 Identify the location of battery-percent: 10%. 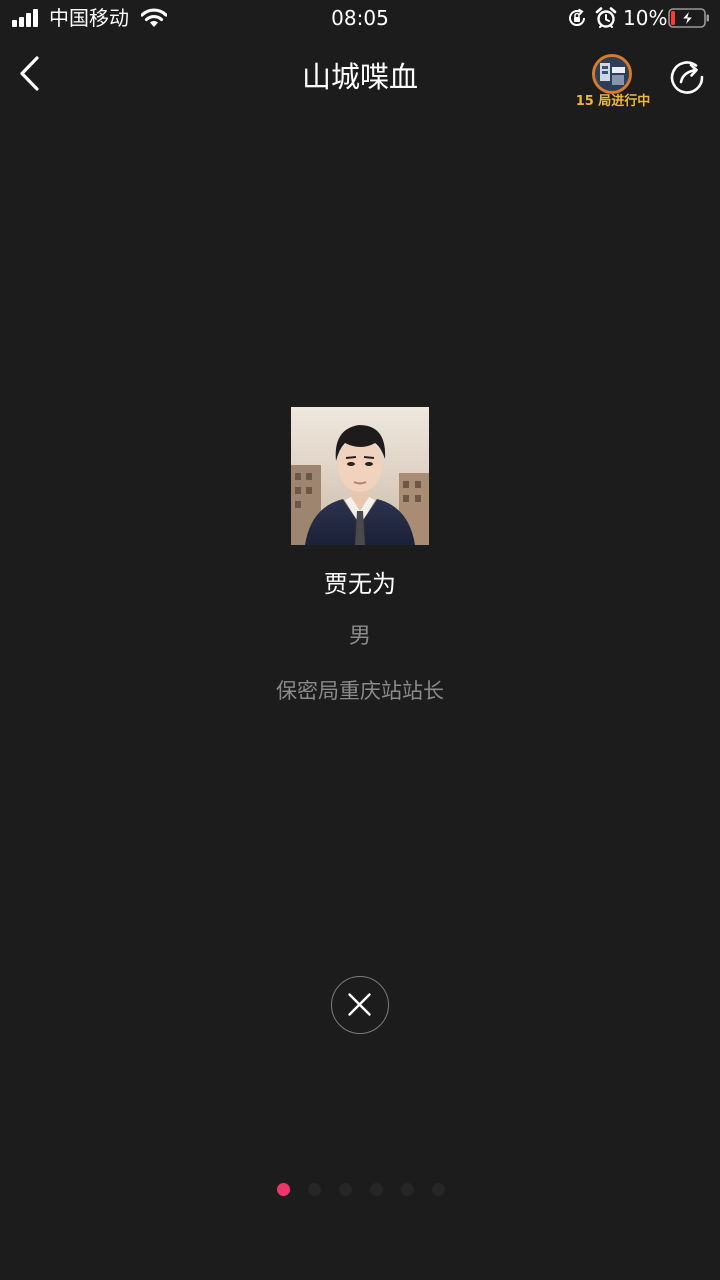
(645, 18).